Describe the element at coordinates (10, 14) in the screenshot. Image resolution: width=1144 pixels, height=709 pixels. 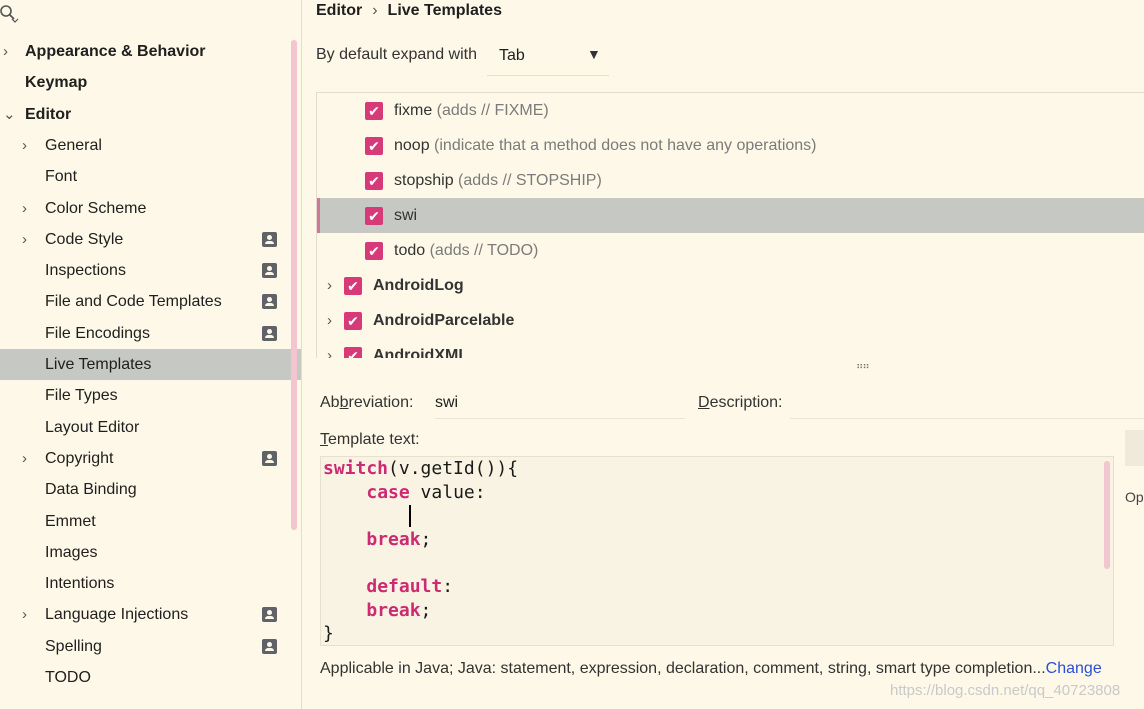
I see `search-icon` at that location.